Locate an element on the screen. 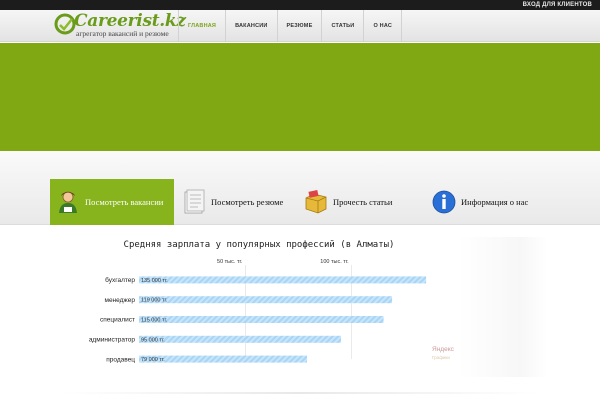 The height and width of the screenshot is (400, 600). tab-view-vacancies: Посмотреть вакансии is located at coordinates (112, 202).